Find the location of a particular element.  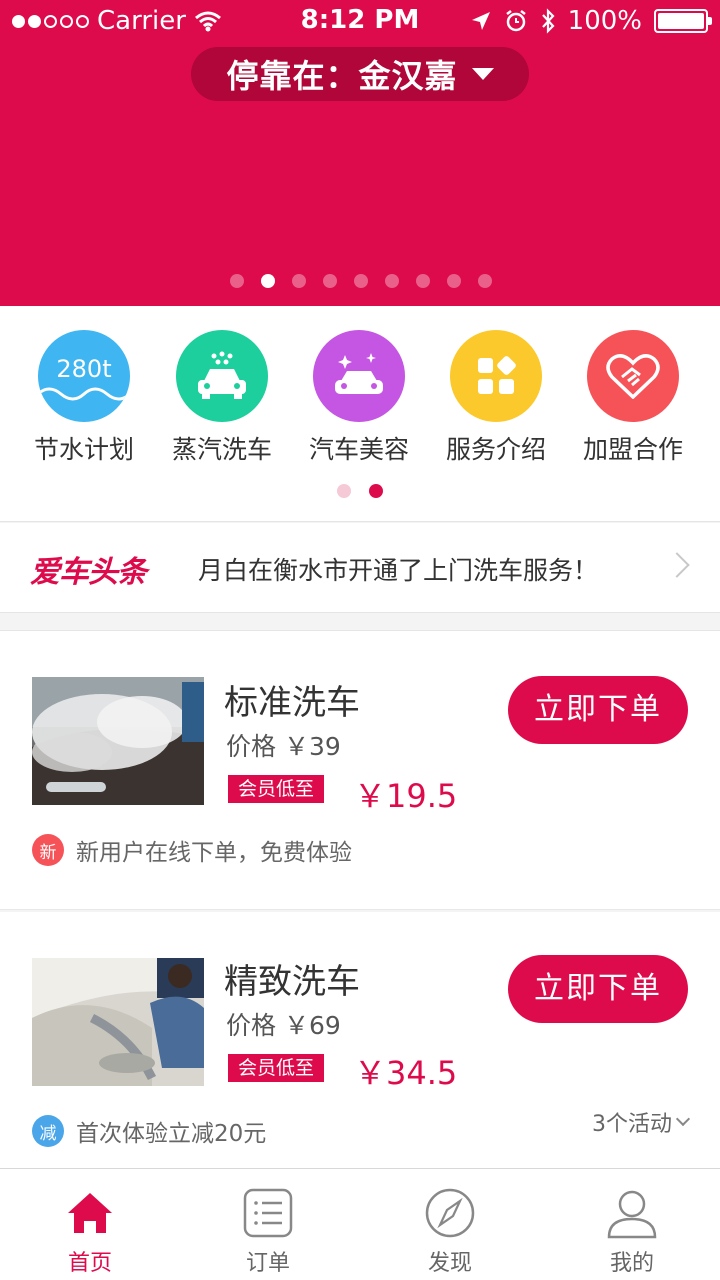

tab-bar: 首页 订单 发现 我的 is located at coordinates (360, 1224).